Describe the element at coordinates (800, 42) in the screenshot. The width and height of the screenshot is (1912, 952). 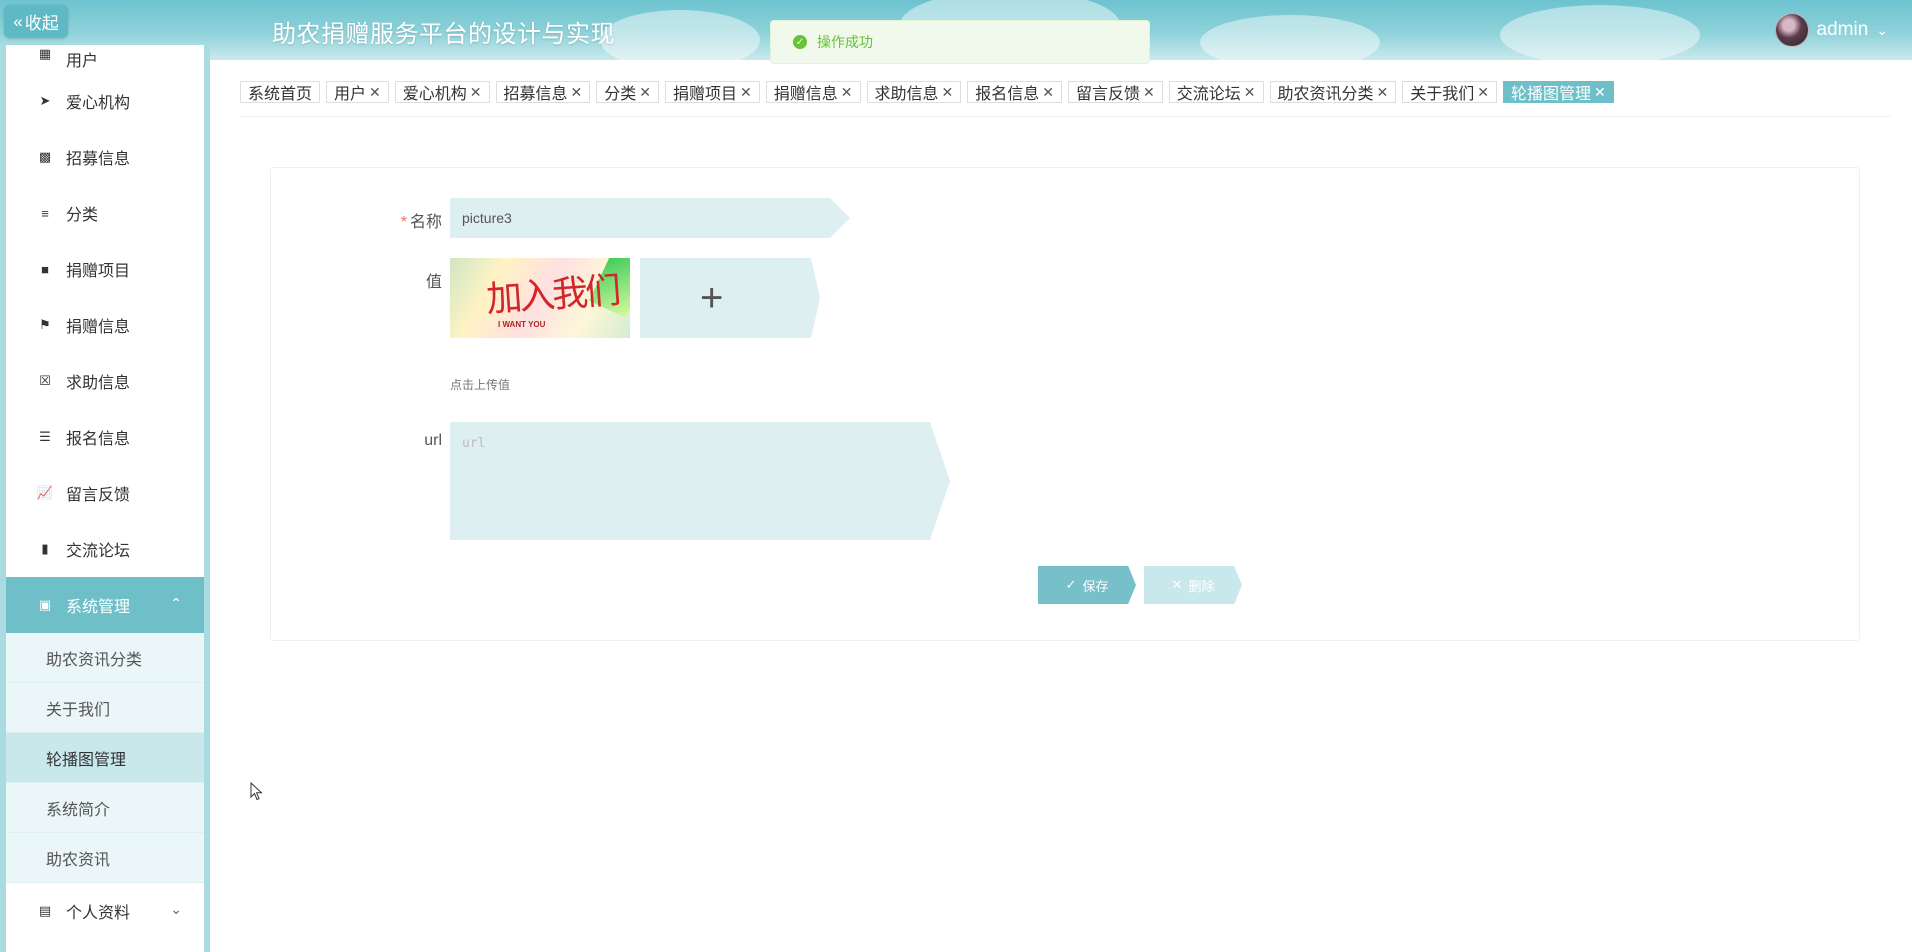
I see `check-circle-icon: ✓` at that location.